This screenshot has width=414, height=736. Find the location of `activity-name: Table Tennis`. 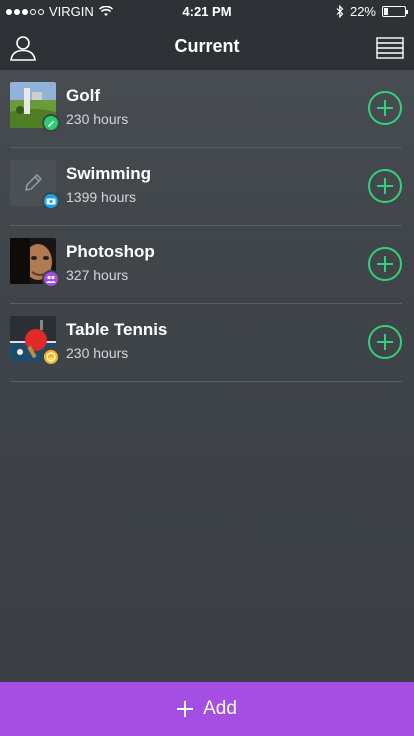

activity-name: Table Tennis is located at coordinates (117, 329).